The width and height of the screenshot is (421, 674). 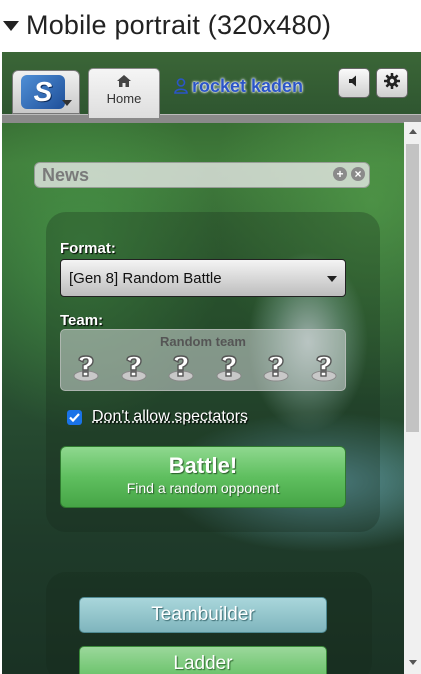 I want to click on username: rocket kaden, so click(x=247, y=86).